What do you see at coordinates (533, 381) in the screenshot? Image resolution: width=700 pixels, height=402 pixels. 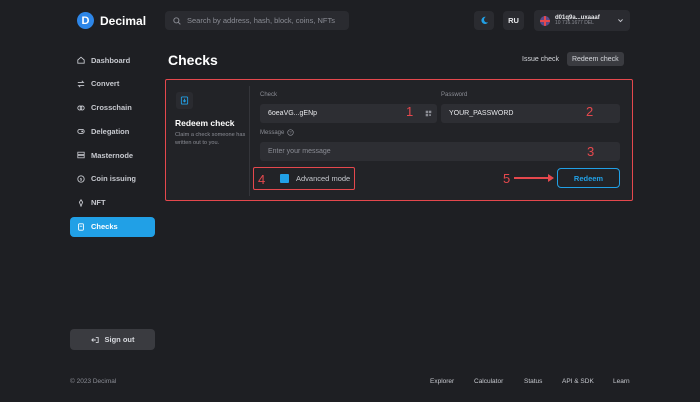 I see `footer-link-status: Status` at bounding box center [533, 381].